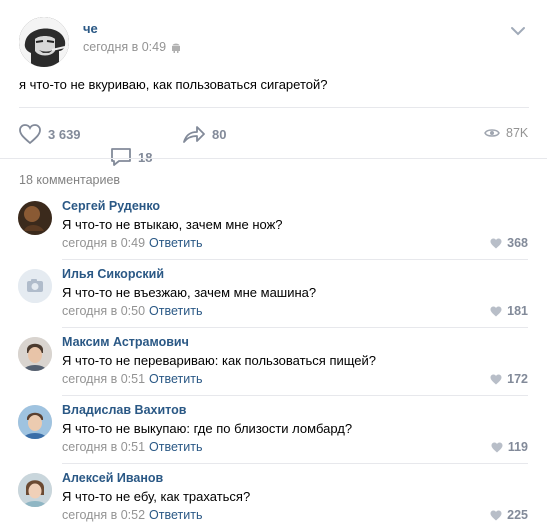 This screenshot has width=547, height=529. I want to click on comment-like-count: 172, so click(517, 379).